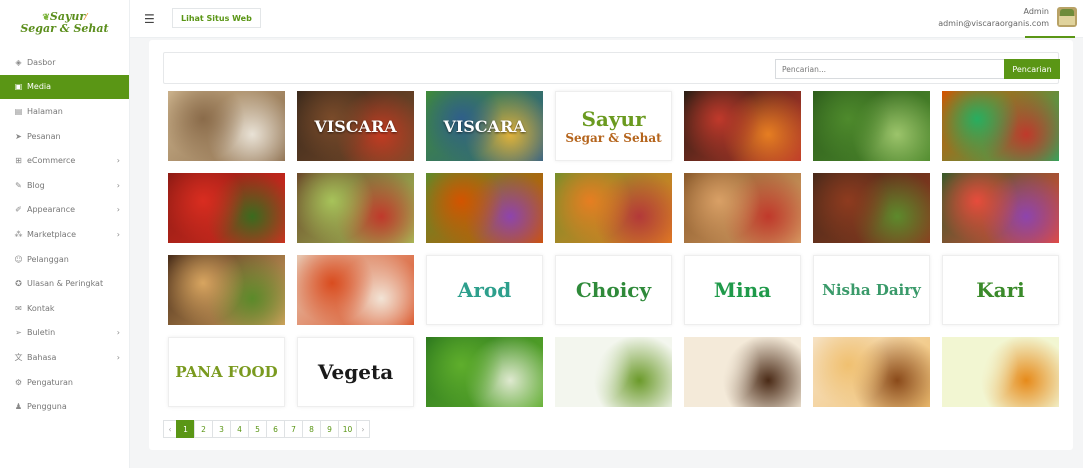  I want to click on page-button-2: 2, so click(203, 429).